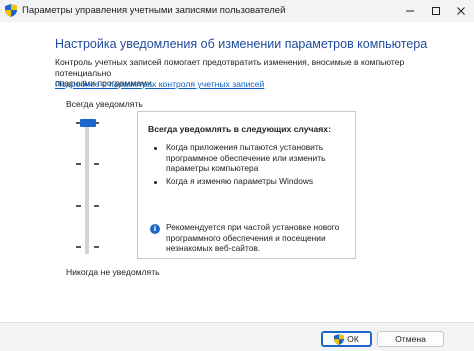 The height and width of the screenshot is (351, 474). I want to click on slider-thumb, so click(88, 123).